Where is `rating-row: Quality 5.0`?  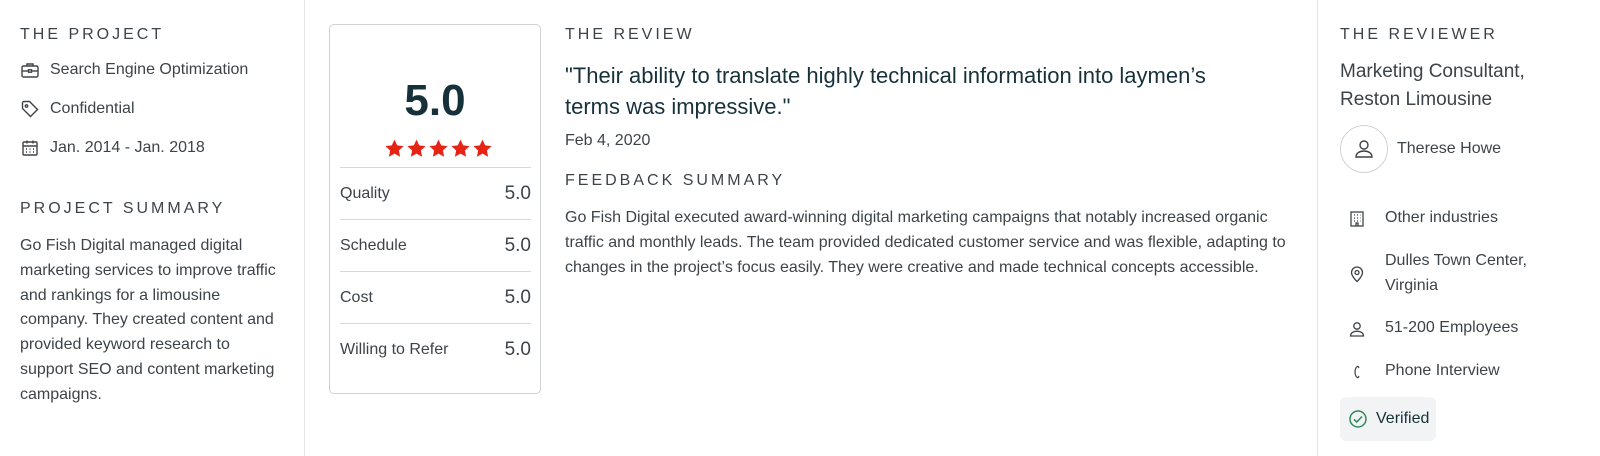
rating-row: Quality 5.0 is located at coordinates (435, 193).